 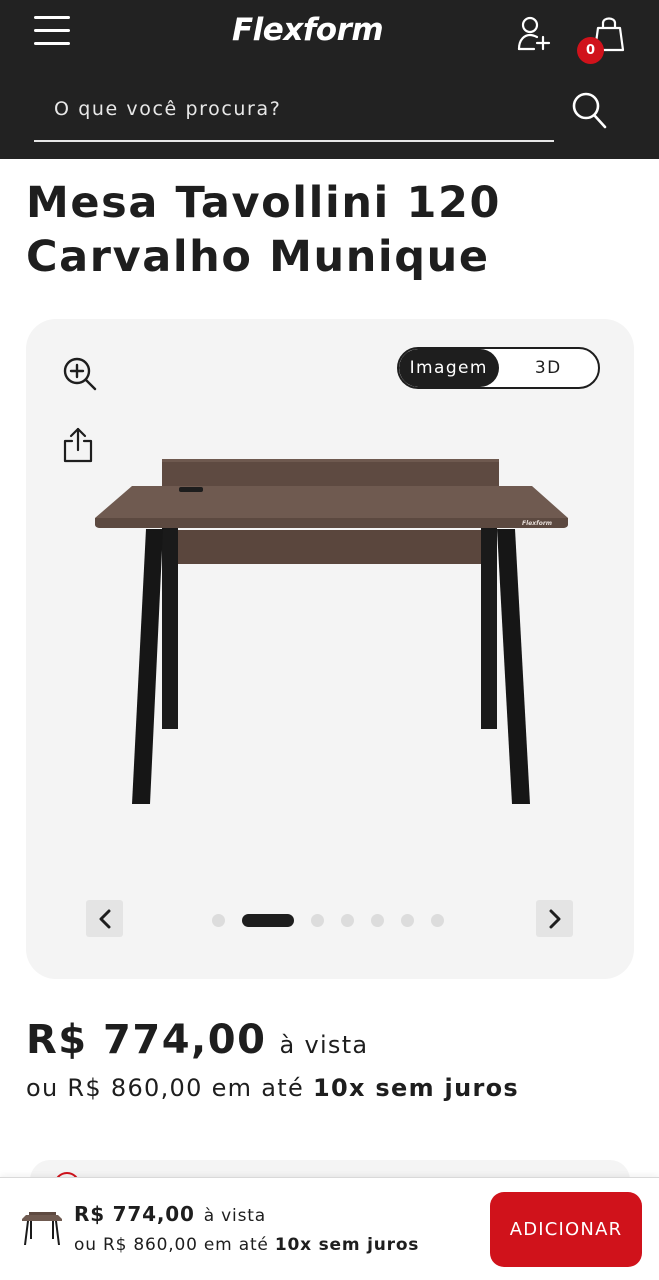 I want to click on user-add-icon, so click(x=534, y=34).